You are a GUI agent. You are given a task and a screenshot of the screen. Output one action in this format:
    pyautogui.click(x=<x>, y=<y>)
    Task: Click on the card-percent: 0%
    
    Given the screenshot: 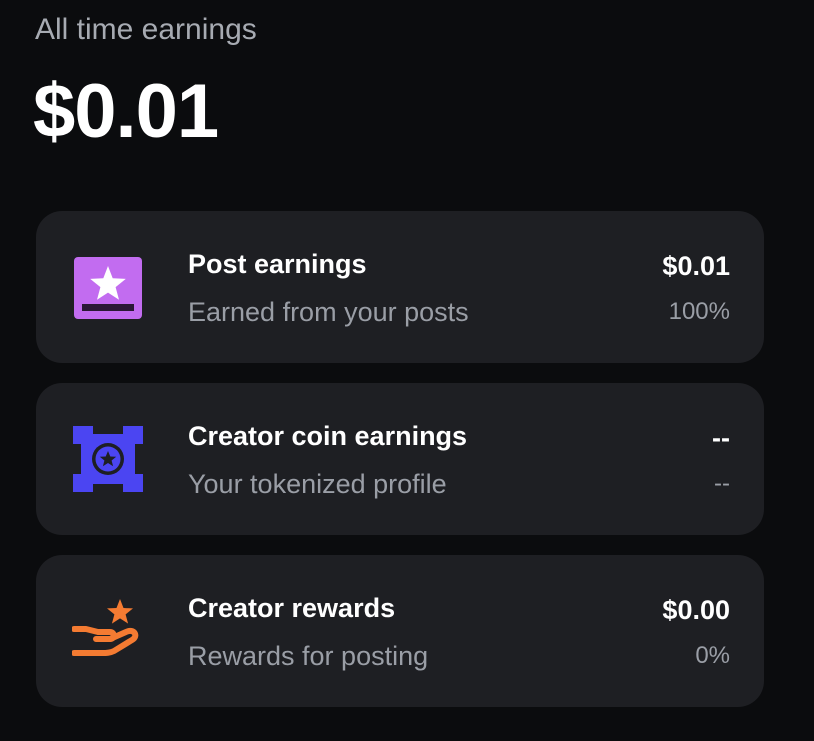 What is the action you would take?
    pyautogui.click(x=712, y=655)
    